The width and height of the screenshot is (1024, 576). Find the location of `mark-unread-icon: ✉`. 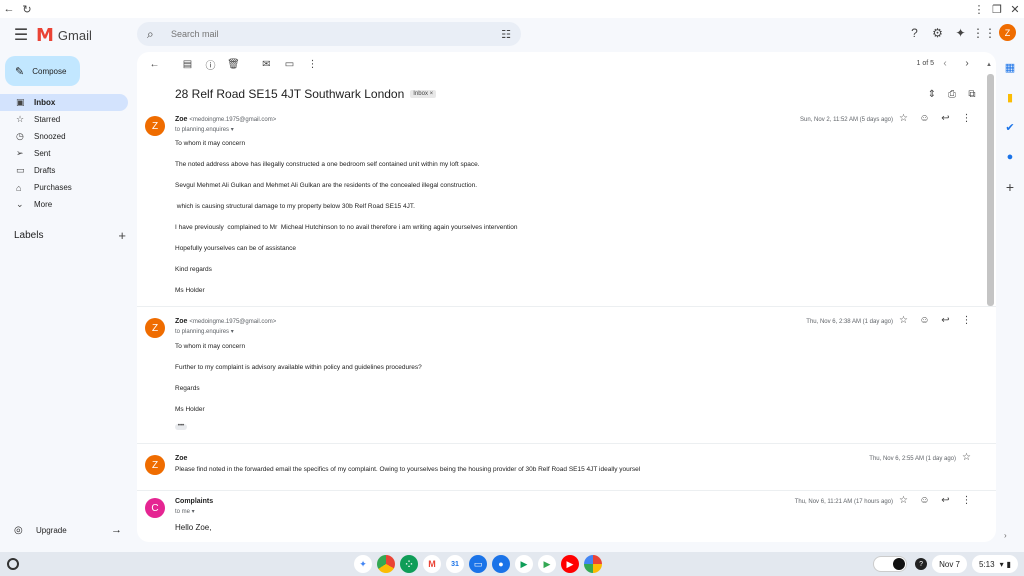

mark-unread-icon: ✉ is located at coordinates (266, 64).